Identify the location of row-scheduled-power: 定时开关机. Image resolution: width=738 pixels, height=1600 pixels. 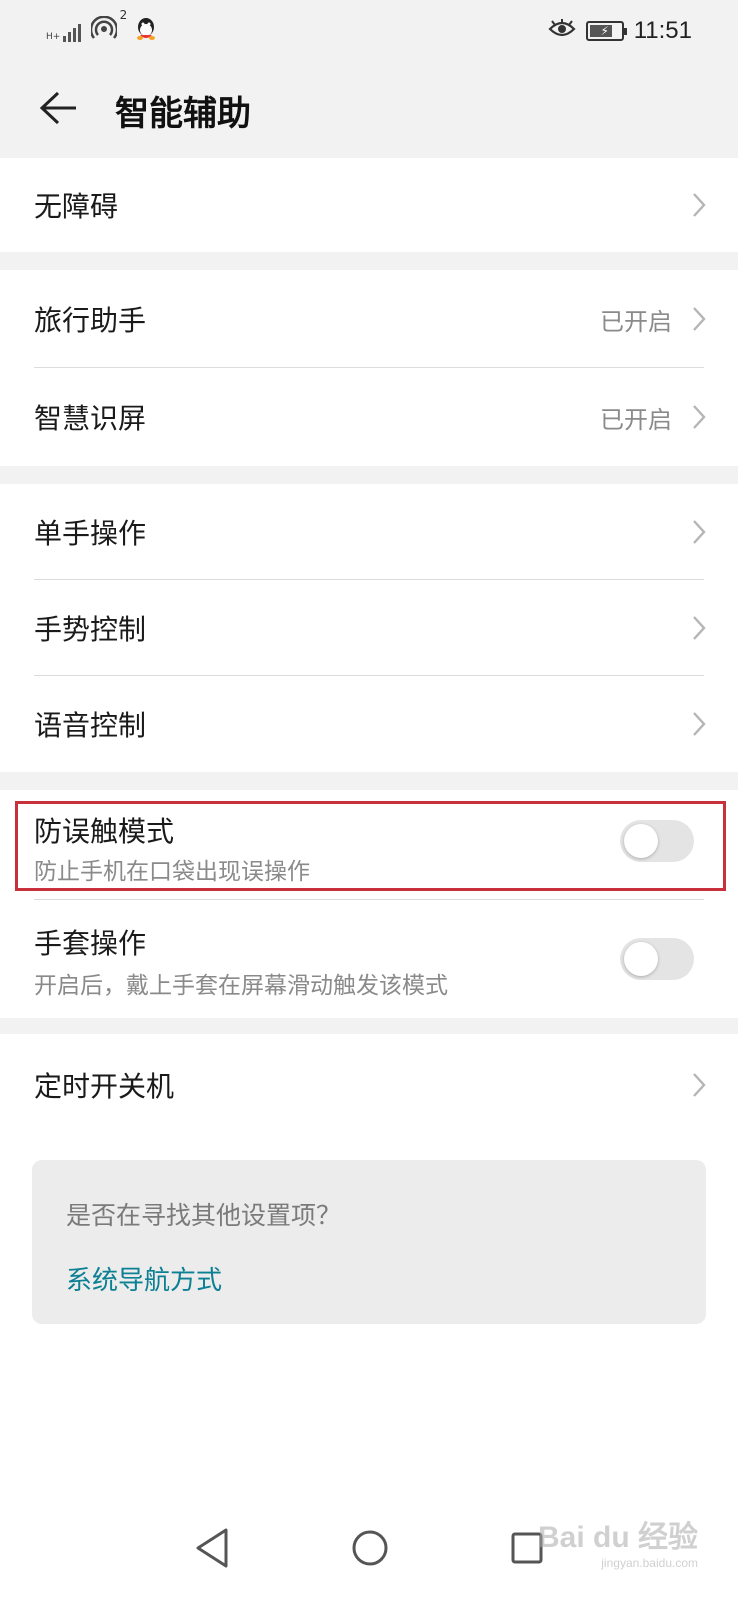
(369, 1085).